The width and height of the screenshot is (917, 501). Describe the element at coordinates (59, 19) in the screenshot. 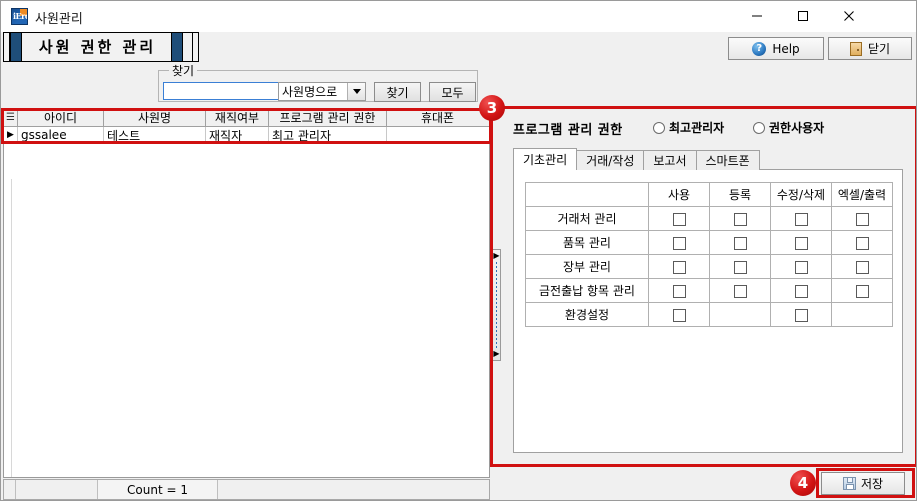

I see `window-title: 사원관리` at that location.